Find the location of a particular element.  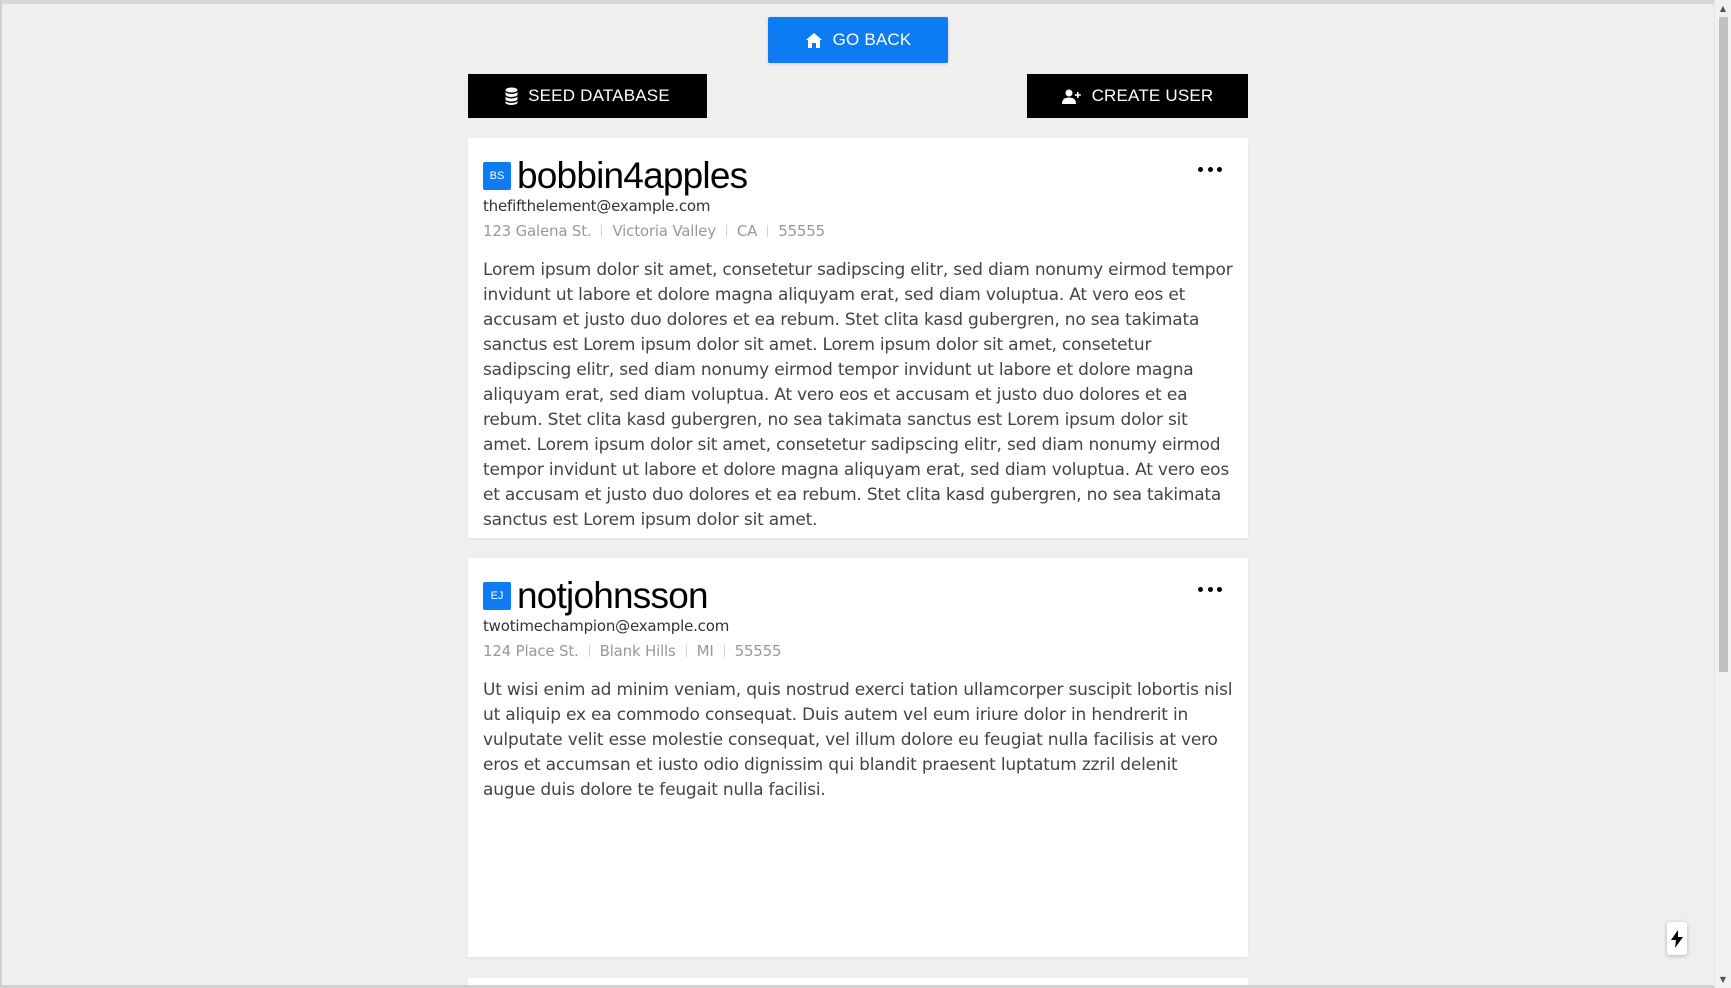

seed-database-button: SEED DATABASE is located at coordinates (587, 96).